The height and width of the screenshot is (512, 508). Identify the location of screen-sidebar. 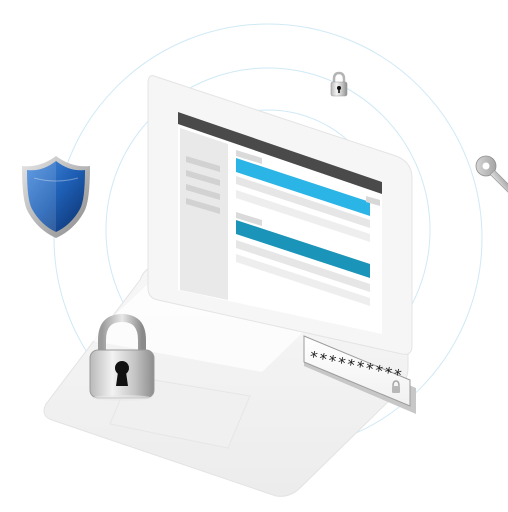
(204, 214).